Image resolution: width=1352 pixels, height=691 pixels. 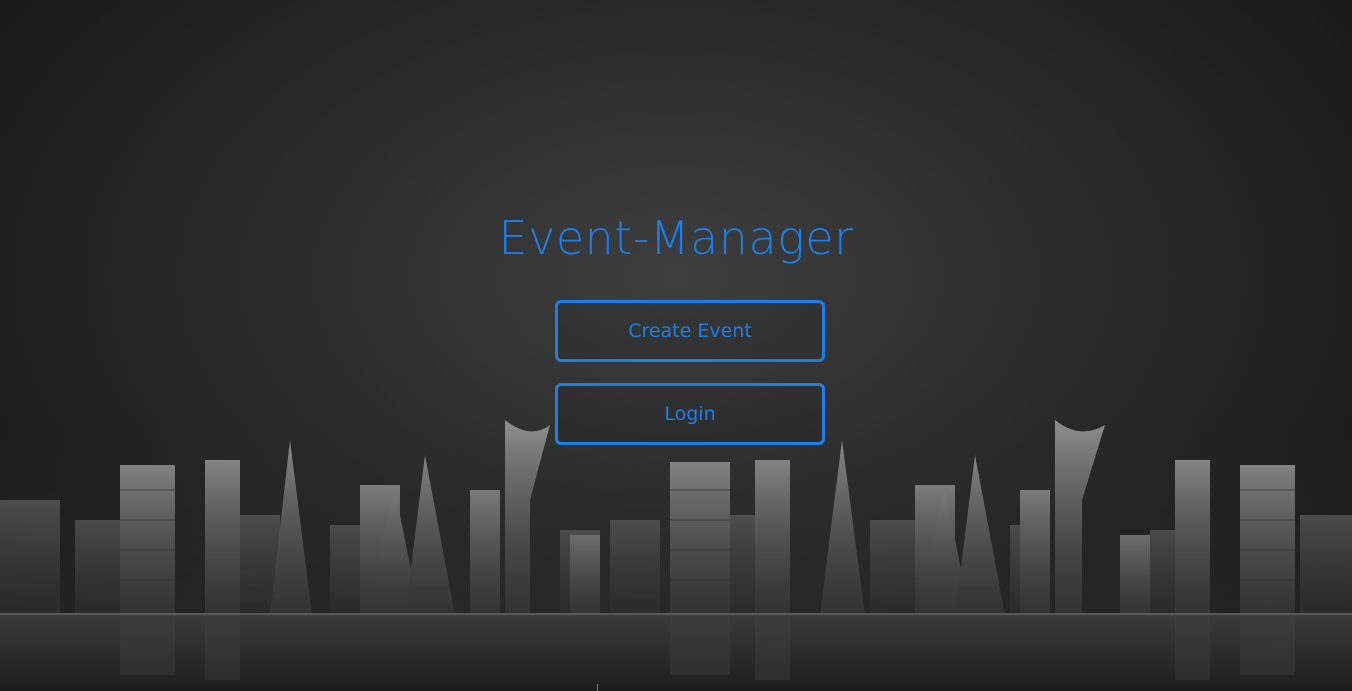 I want to click on page-title: Event-Manager, so click(x=676, y=238).